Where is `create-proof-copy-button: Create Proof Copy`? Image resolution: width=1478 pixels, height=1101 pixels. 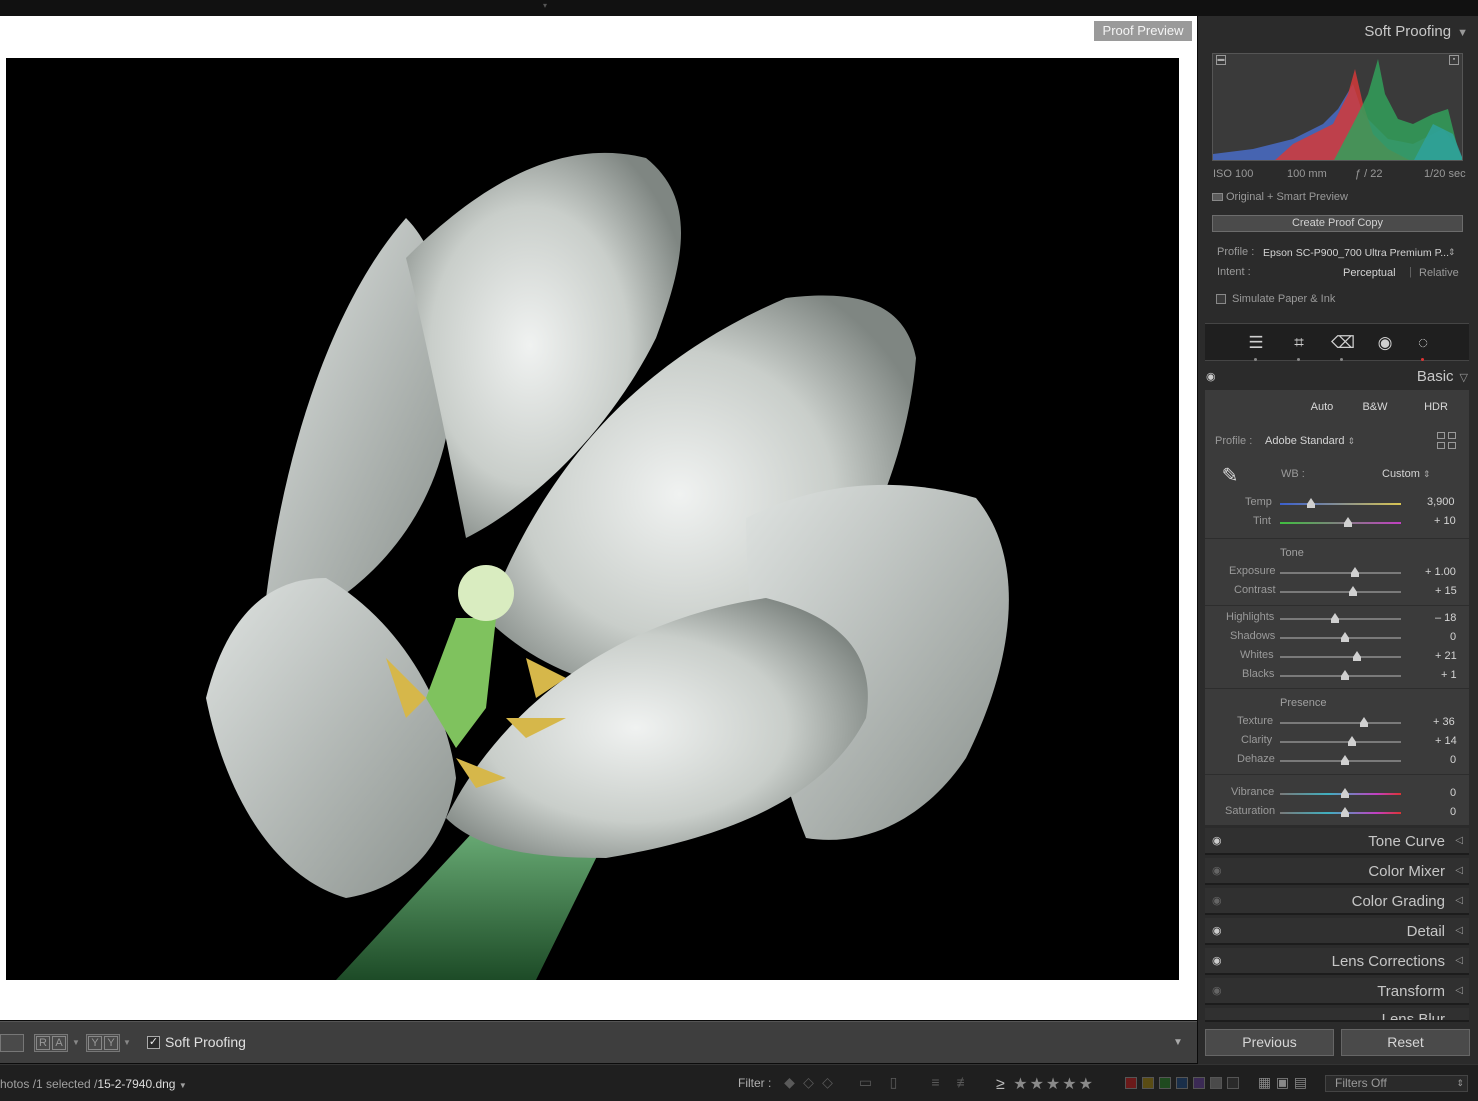
create-proof-copy-button: Create Proof Copy is located at coordinates (1337, 223).